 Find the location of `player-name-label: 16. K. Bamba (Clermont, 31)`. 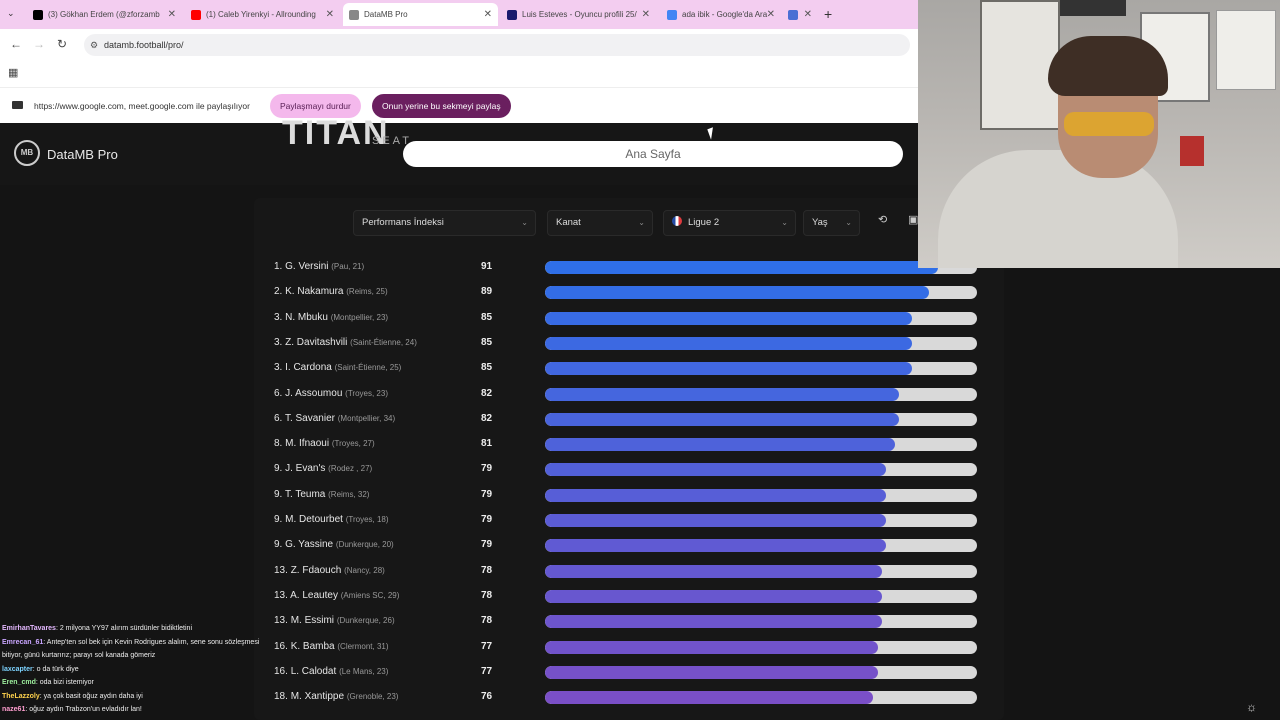

player-name-label: 16. K. Bamba (Clermont, 31) is located at coordinates (331, 646).